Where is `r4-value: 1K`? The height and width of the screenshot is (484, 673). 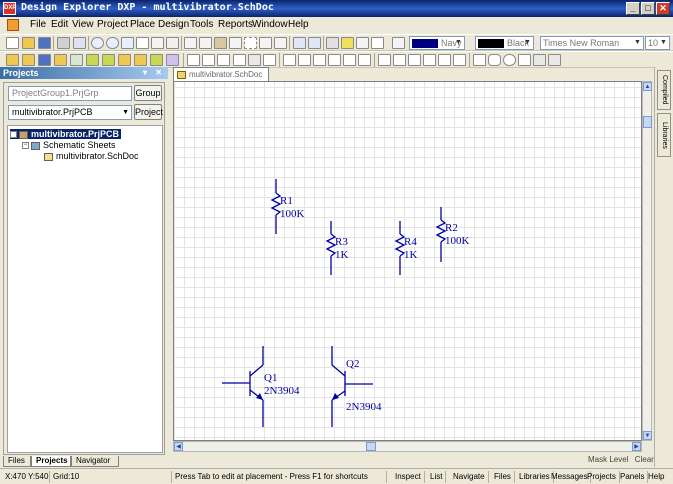
r4-value: 1K is located at coordinates (411, 255).